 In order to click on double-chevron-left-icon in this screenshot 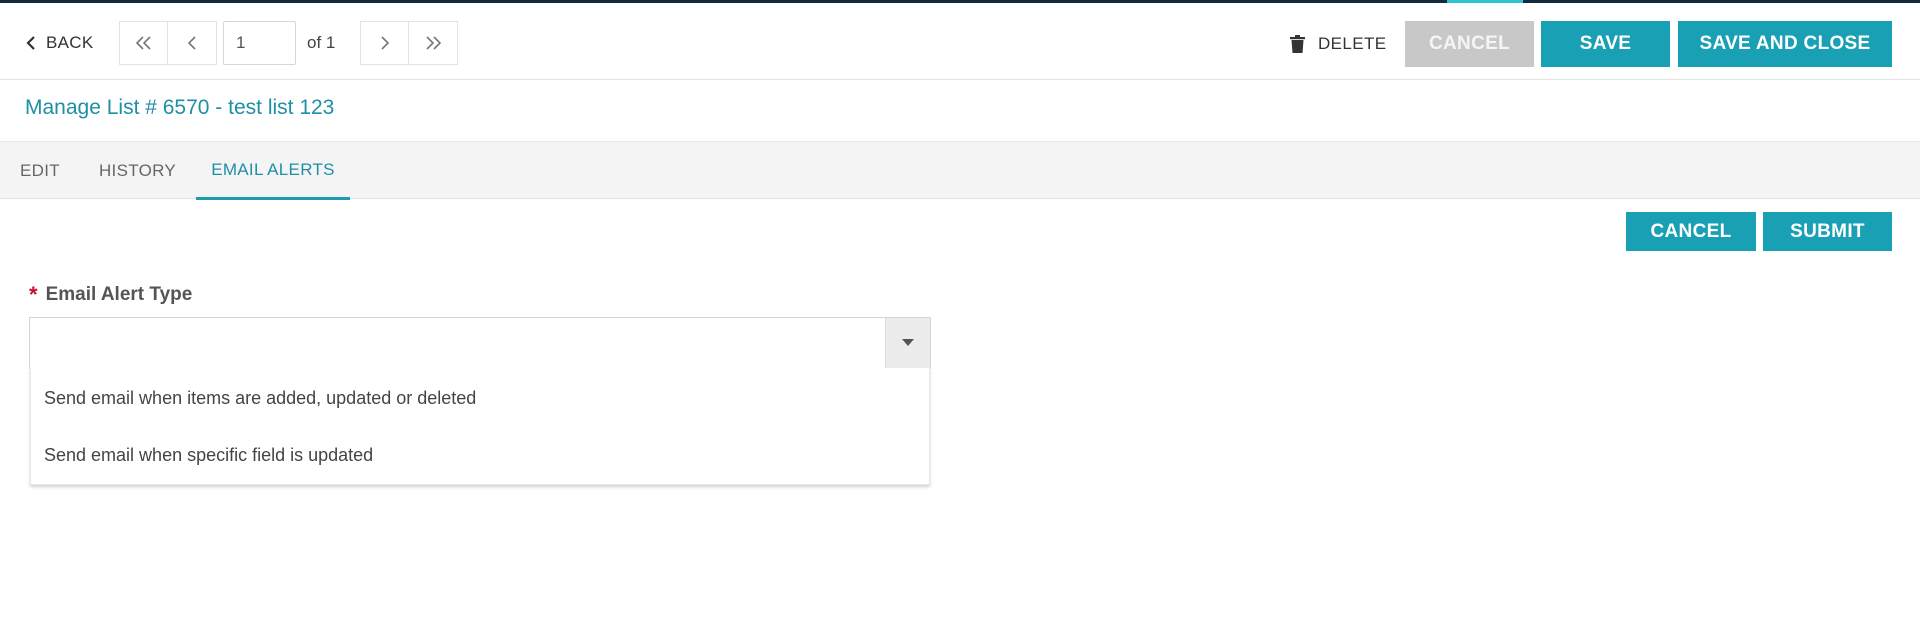, I will do `click(143, 43)`.